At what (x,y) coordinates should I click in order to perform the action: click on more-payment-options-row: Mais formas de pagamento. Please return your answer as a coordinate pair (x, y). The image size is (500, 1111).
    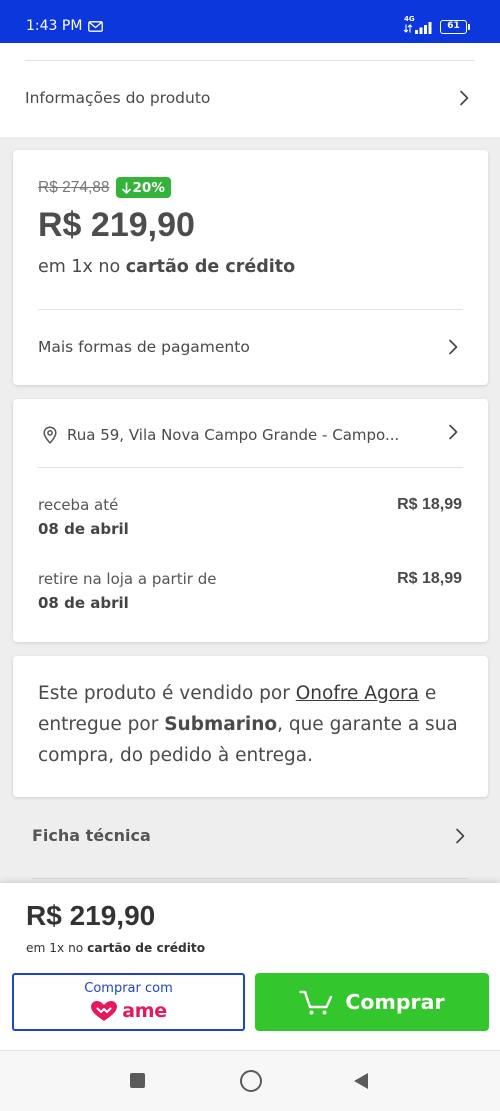
    Looking at the image, I should click on (250, 347).